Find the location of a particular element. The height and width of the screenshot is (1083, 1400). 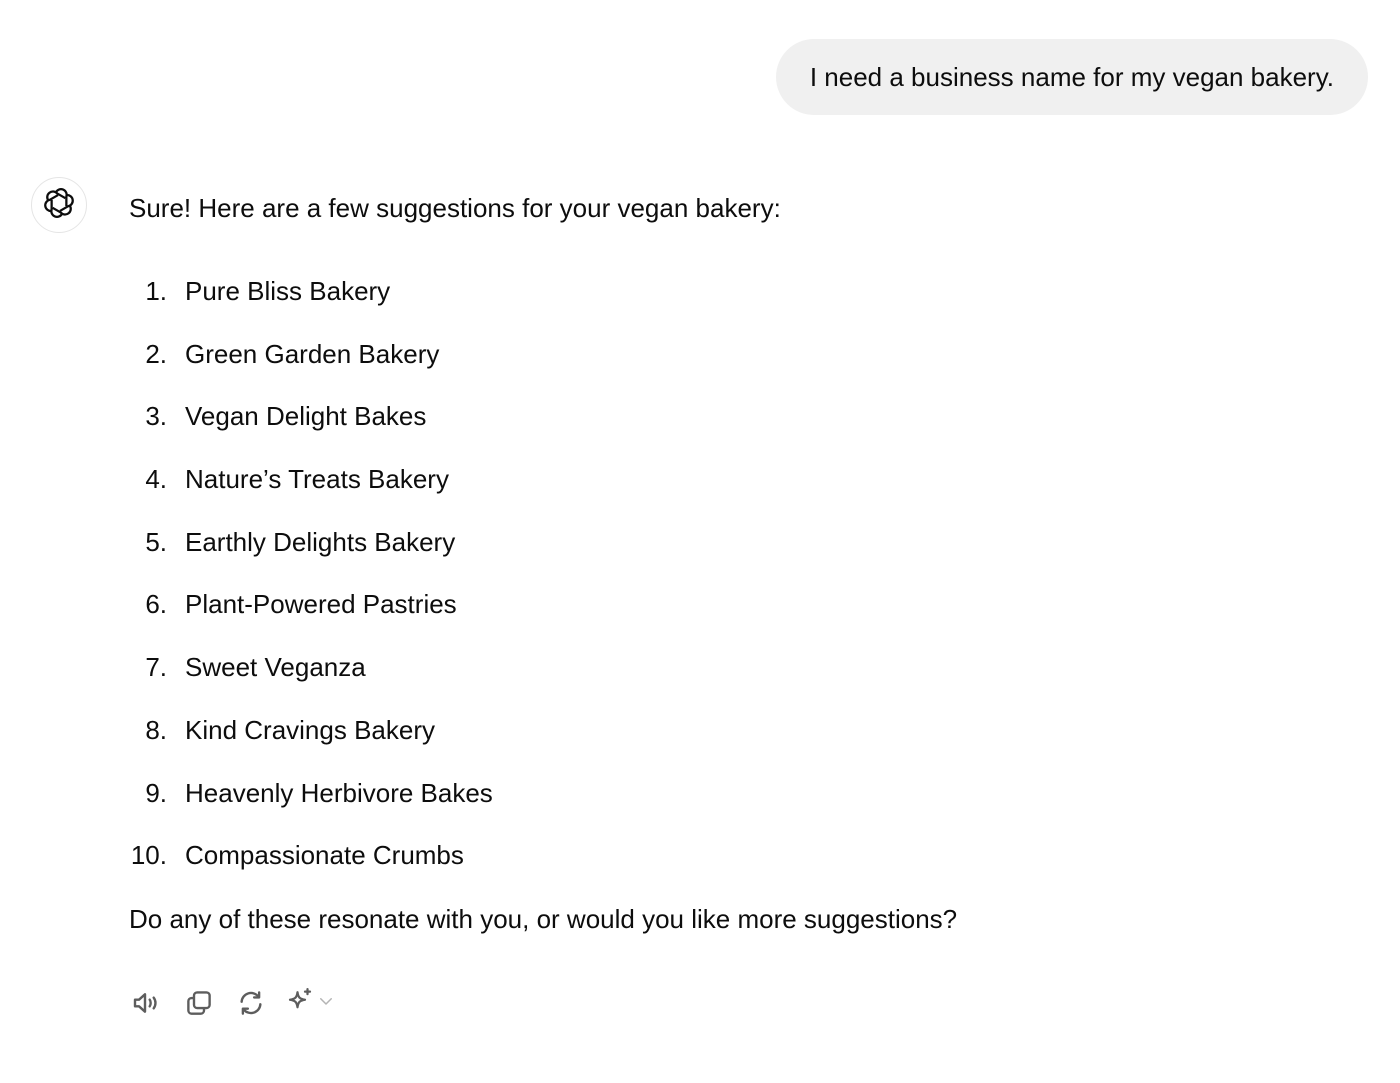

speaker-icon is located at coordinates (147, 1003).